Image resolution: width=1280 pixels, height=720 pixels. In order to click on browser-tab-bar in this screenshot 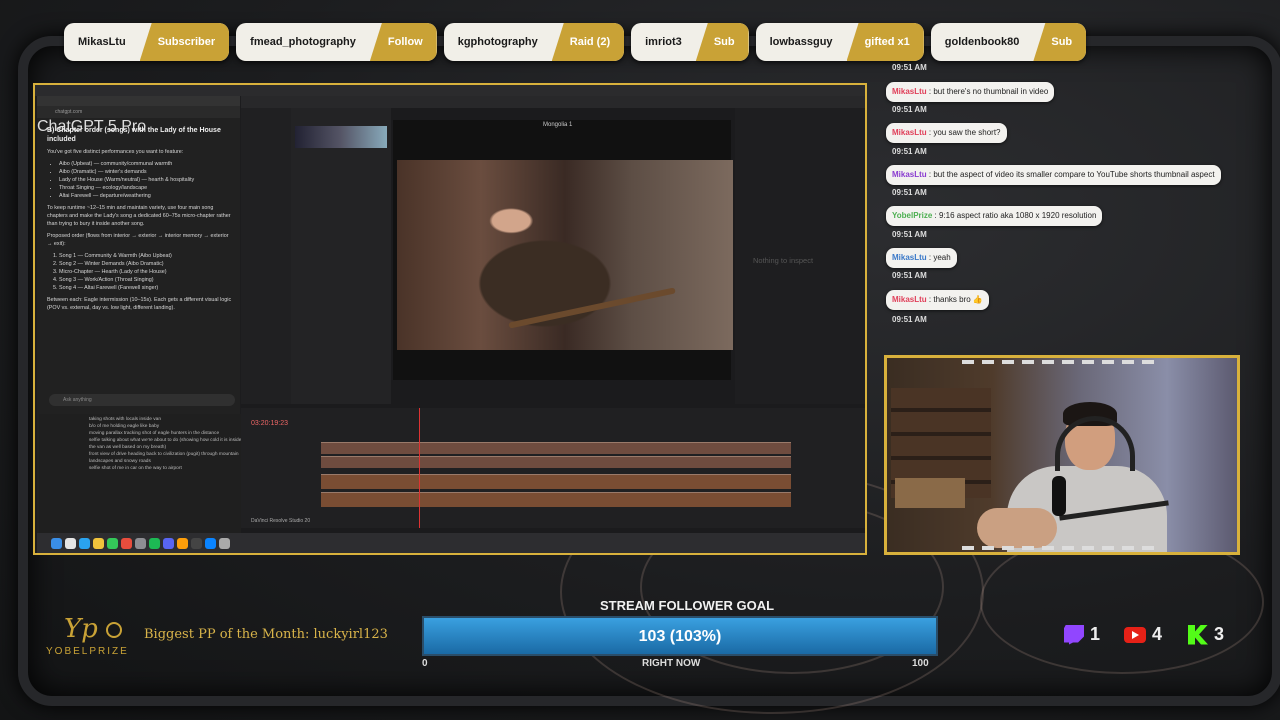, I will do `click(138, 101)`.